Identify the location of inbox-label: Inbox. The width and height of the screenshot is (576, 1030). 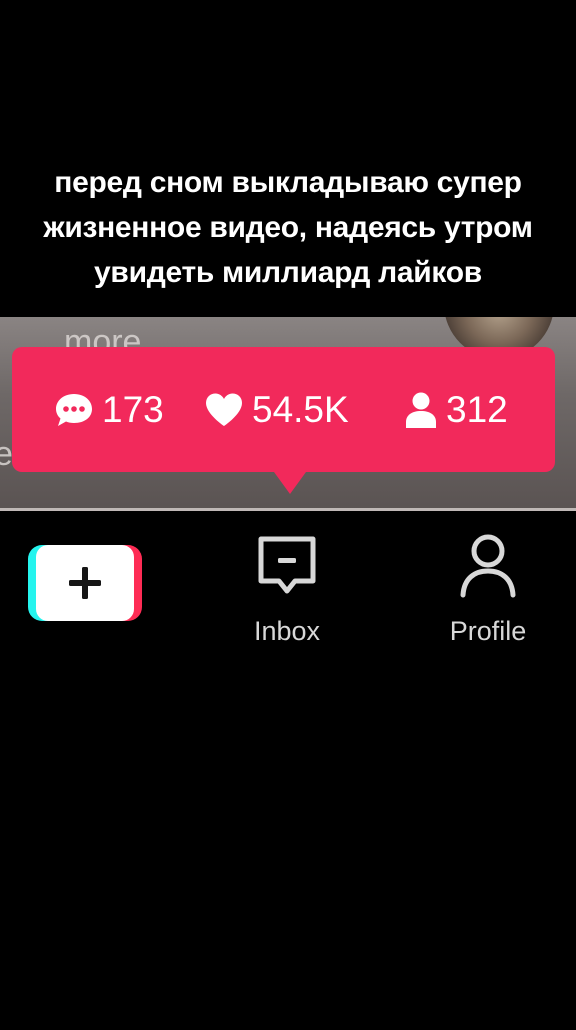
(287, 631).